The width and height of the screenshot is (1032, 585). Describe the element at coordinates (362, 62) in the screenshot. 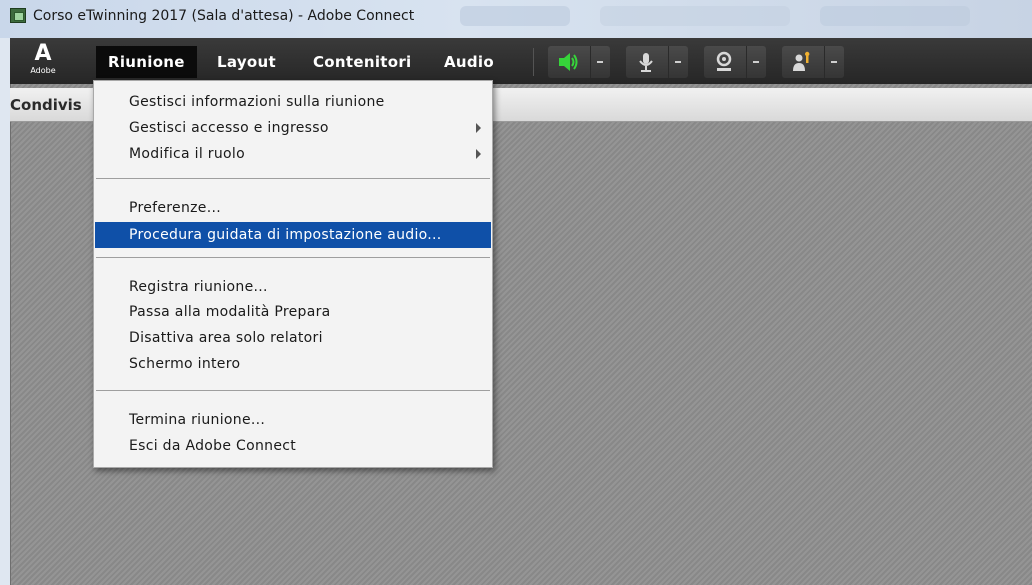

I see `menu-contenitori: Contenitori` at that location.